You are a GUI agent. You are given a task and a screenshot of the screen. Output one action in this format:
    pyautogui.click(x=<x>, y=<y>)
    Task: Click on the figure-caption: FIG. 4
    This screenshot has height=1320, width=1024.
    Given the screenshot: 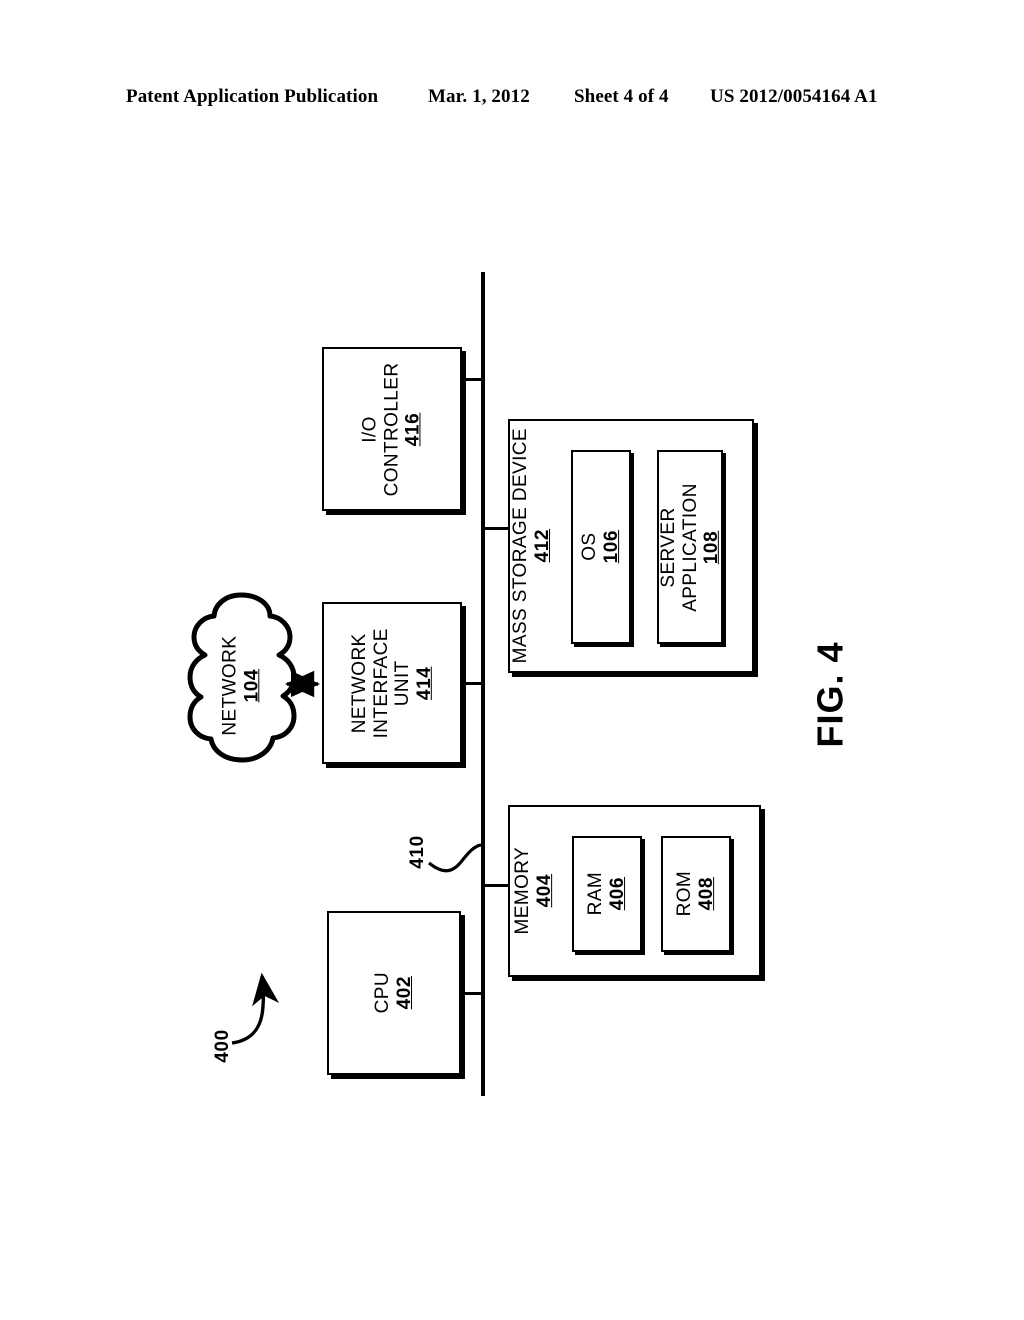 What is the action you would take?
    pyautogui.click(x=830, y=695)
    